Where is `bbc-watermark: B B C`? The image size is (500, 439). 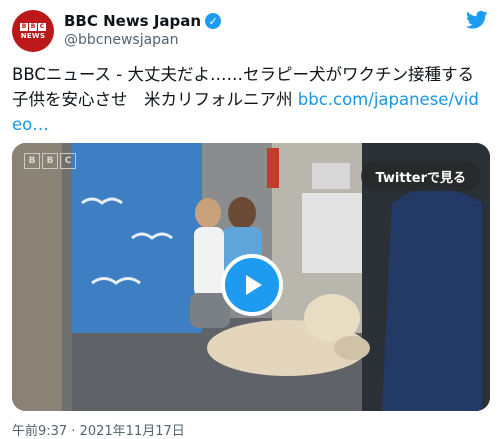
bbc-watermark: B B C is located at coordinates (50, 161).